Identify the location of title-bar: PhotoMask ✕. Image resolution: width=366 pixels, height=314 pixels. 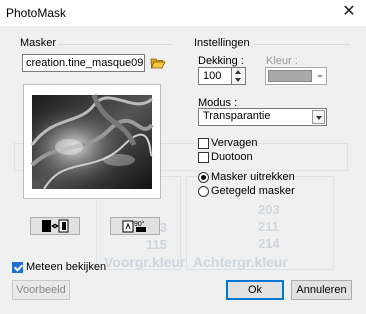
(183, 13).